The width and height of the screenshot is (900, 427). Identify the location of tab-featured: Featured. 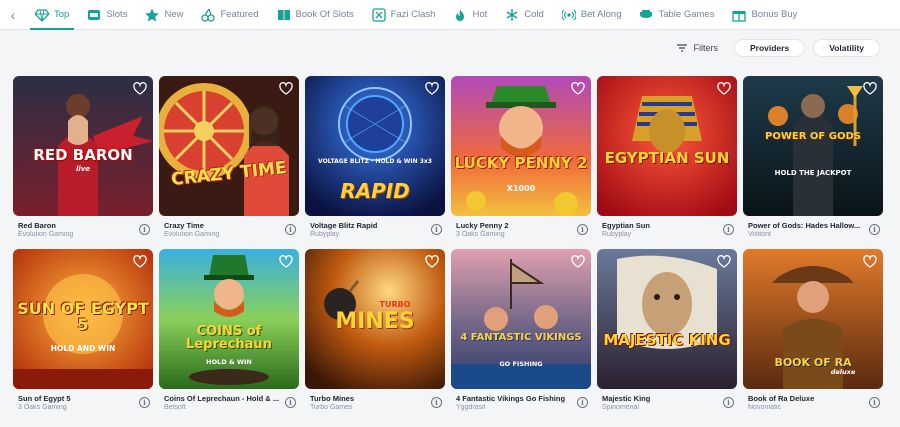
(229, 15).